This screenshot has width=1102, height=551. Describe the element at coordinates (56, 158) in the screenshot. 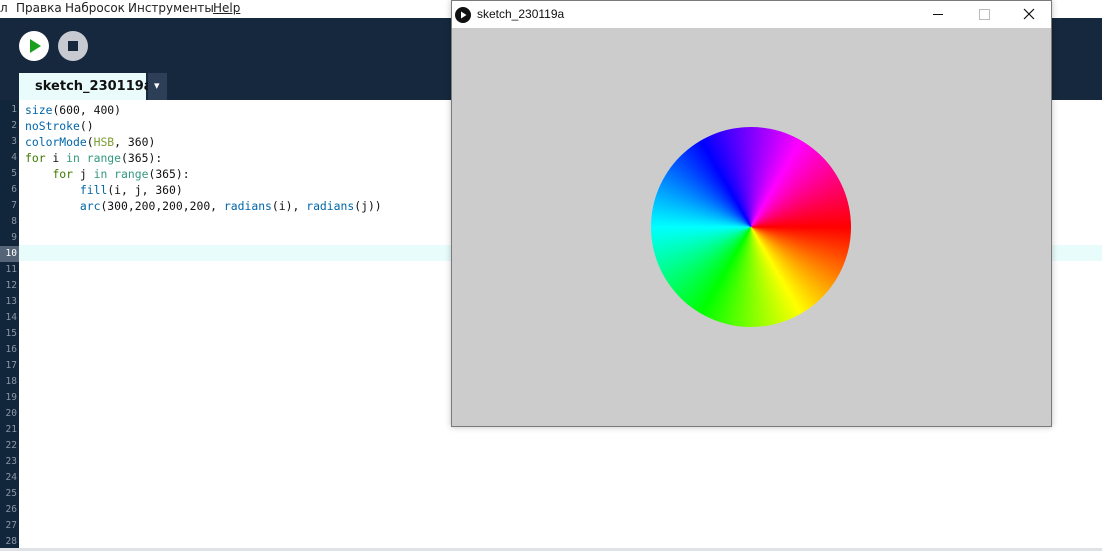

I see `code-token: i` at that location.